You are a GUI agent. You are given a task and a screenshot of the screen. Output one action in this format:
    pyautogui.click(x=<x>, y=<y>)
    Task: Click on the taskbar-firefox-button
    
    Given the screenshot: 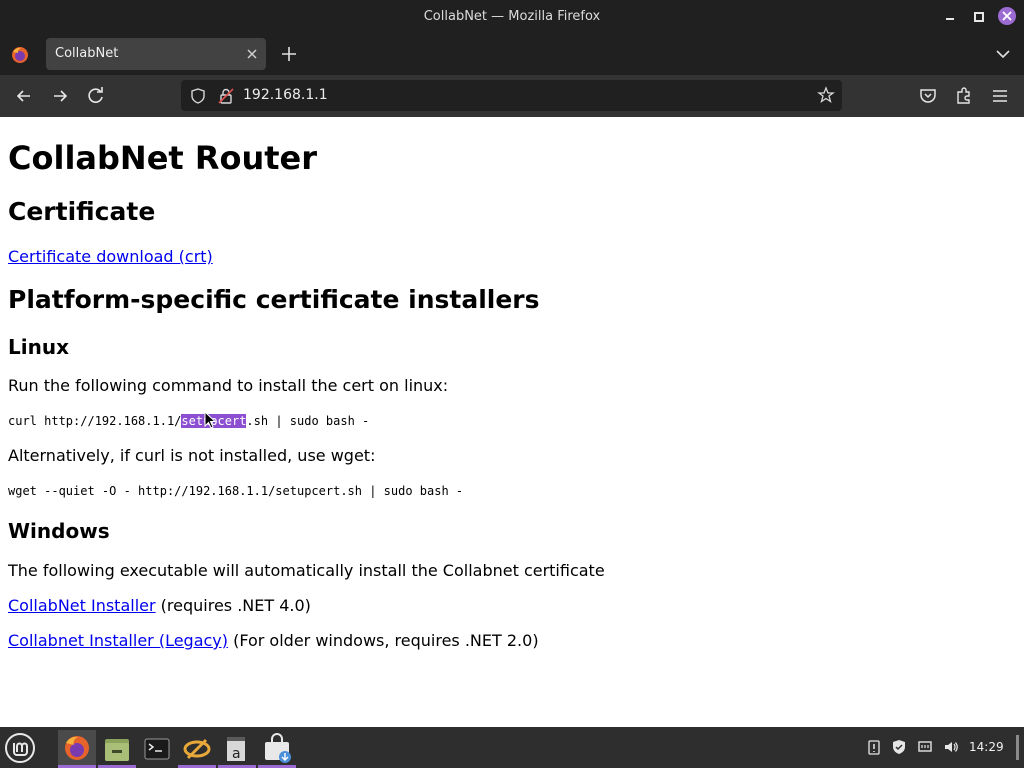 What is the action you would take?
    pyautogui.click(x=77, y=749)
    